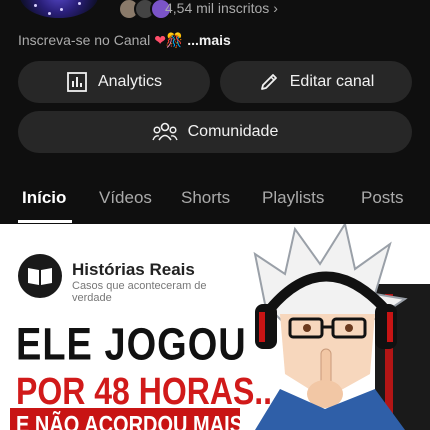 The width and height of the screenshot is (430, 430). I want to click on subscriber-count: 4,54 mil inscritos ›, so click(221, 8).